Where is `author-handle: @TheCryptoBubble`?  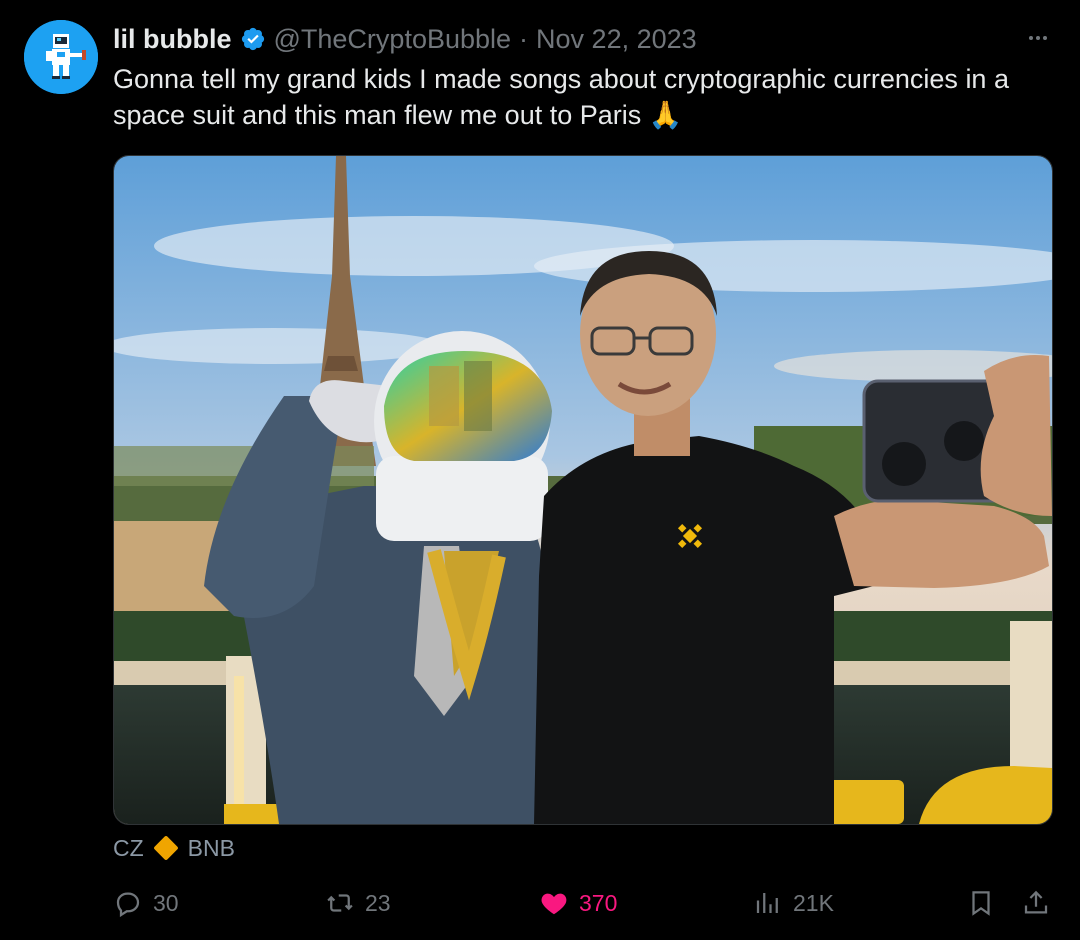 author-handle: @TheCryptoBubble is located at coordinates (393, 39).